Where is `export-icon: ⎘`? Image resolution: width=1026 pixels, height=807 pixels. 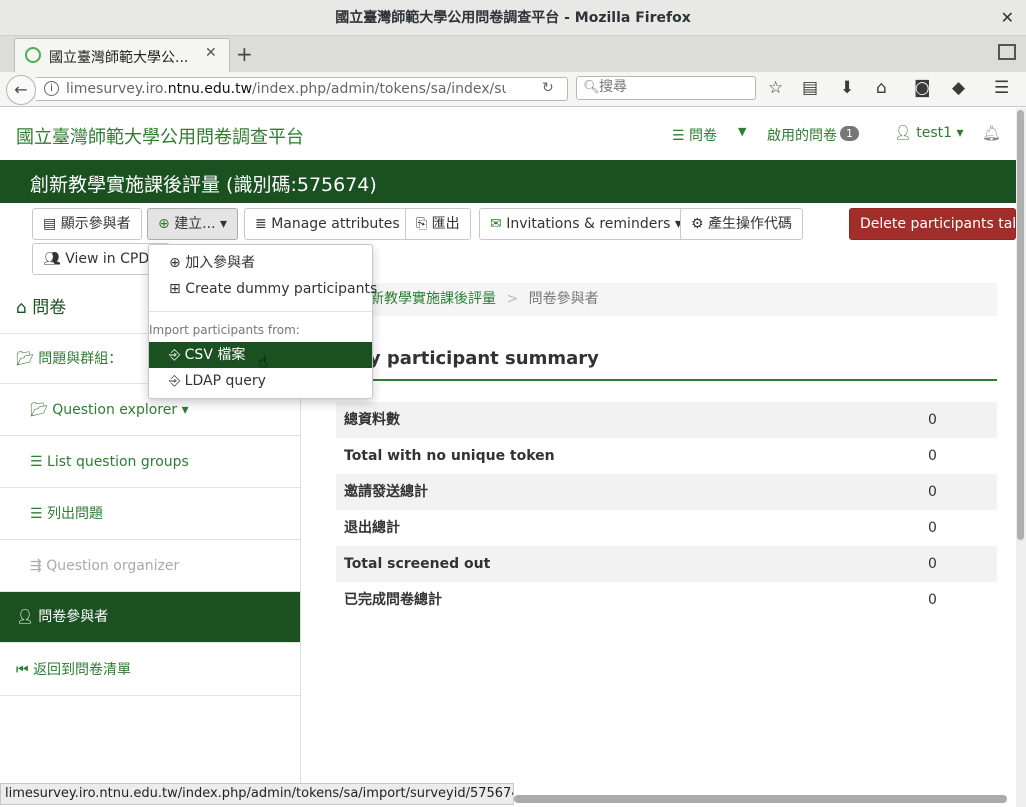 export-icon: ⎘ is located at coordinates (424, 224).